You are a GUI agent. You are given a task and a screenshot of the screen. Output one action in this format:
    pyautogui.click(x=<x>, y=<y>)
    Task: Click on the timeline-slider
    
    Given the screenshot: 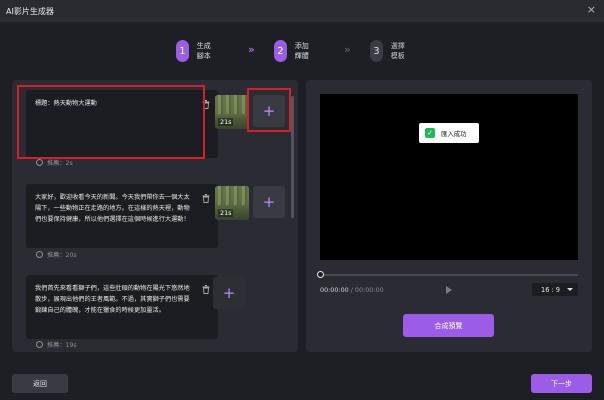 What is the action you would take?
    pyautogui.click(x=447, y=274)
    